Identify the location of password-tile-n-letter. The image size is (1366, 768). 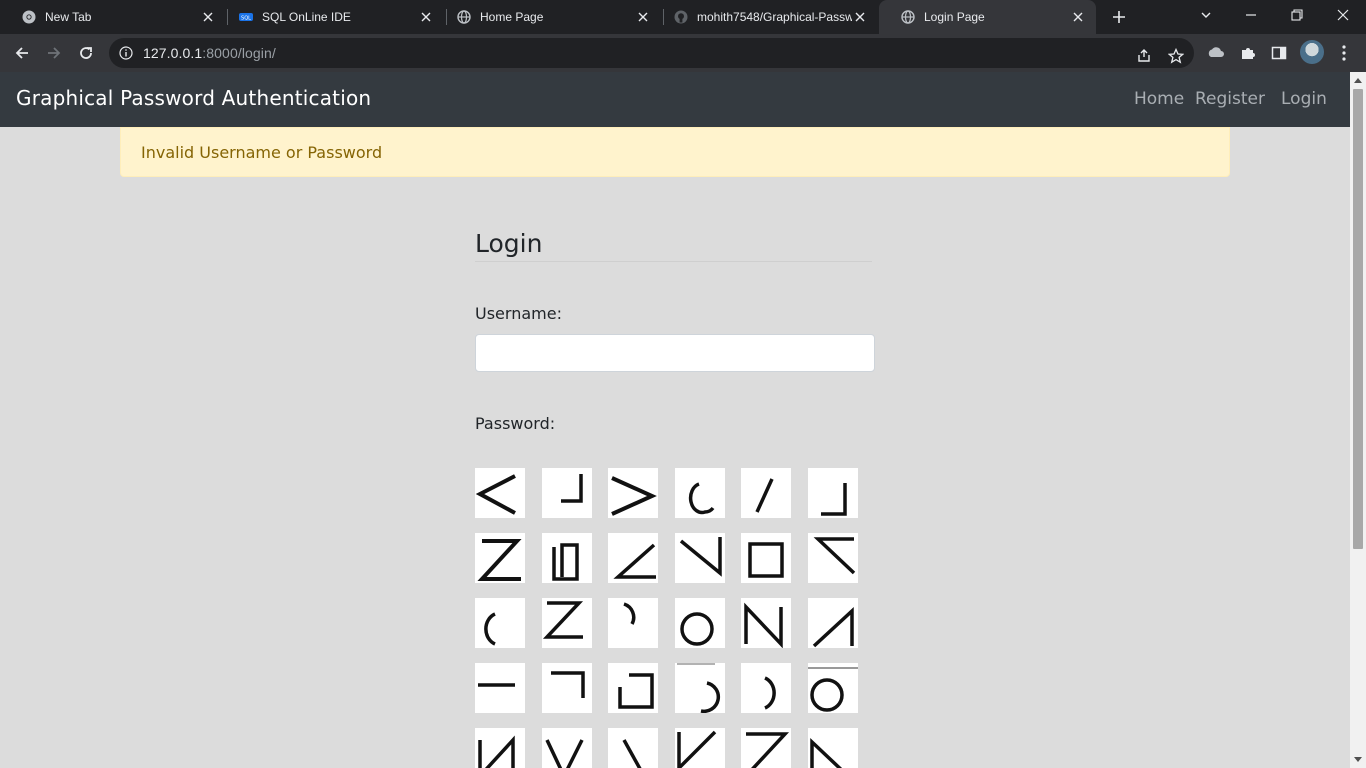
(766, 623).